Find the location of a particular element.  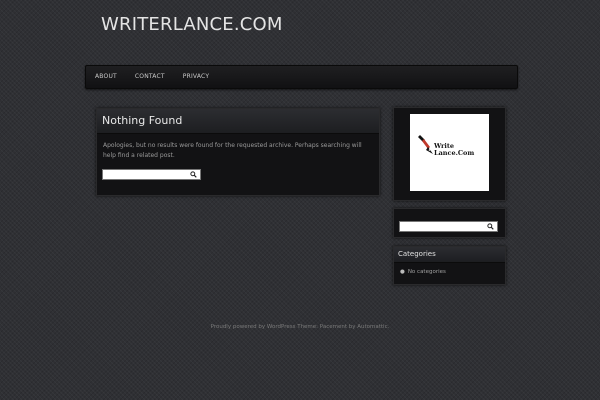

logo-line-2: Lance.Com is located at coordinates (454, 153).